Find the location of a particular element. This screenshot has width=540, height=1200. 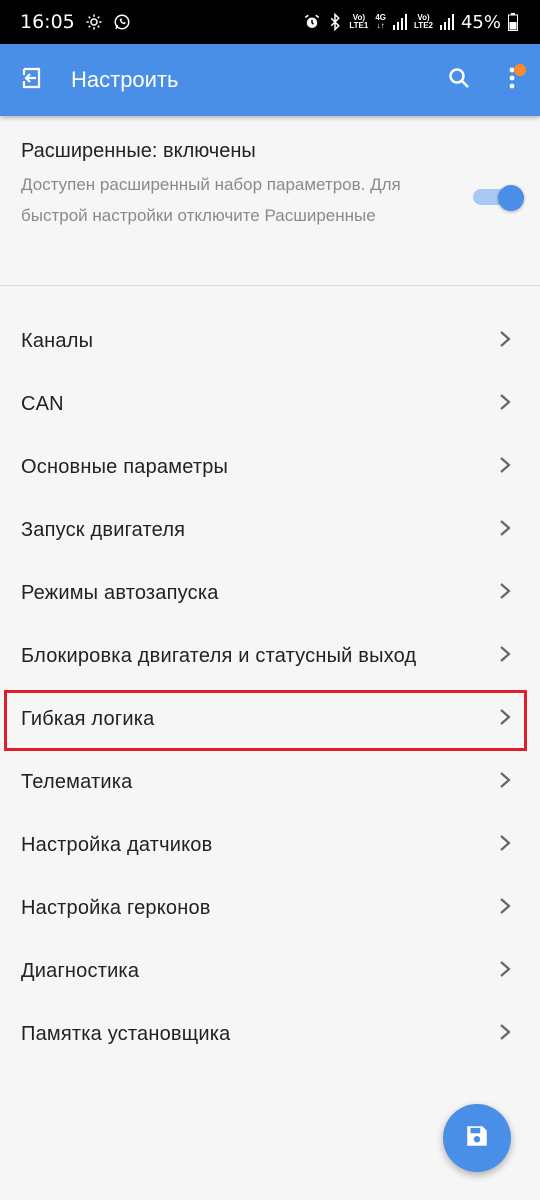

menu-item-label: Диагностика is located at coordinates (80, 971).